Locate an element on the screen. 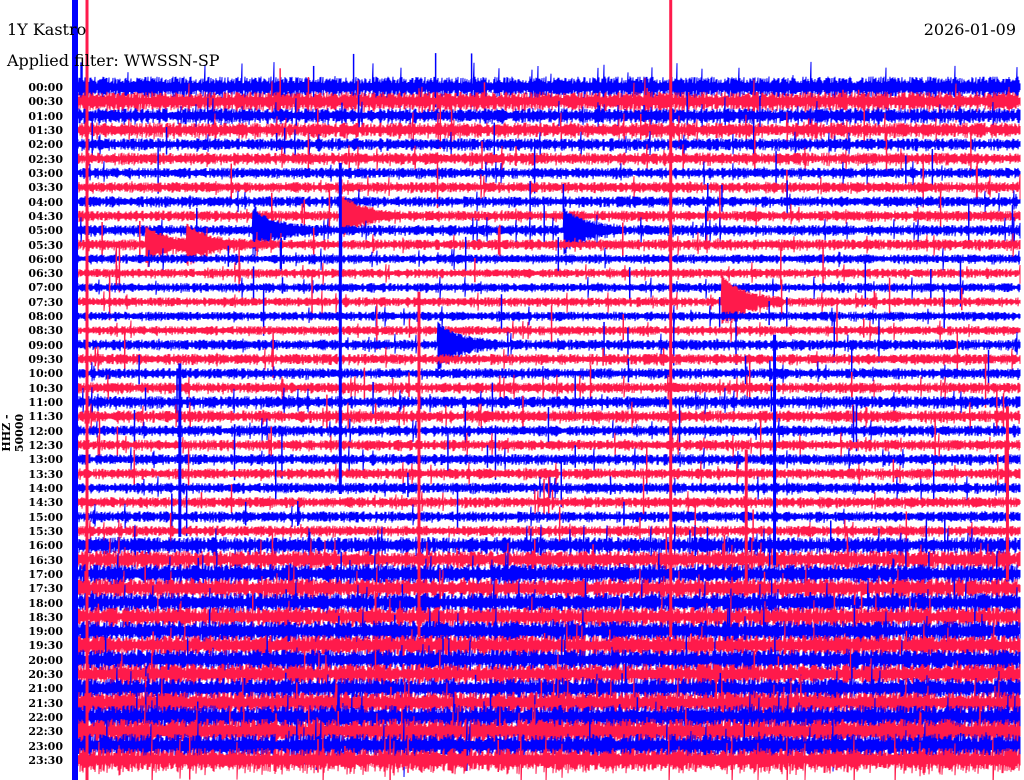 Image resolution: width=1024 pixels, height=780 pixels. time-tick-label: 12:00 is located at coordinates (45, 431).